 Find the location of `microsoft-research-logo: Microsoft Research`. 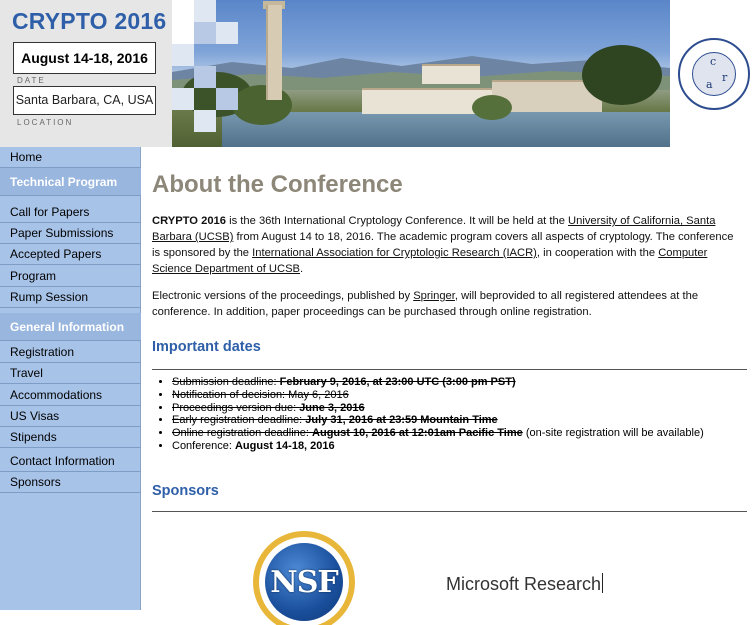

microsoft-research-logo: Microsoft Research is located at coordinates (525, 584).